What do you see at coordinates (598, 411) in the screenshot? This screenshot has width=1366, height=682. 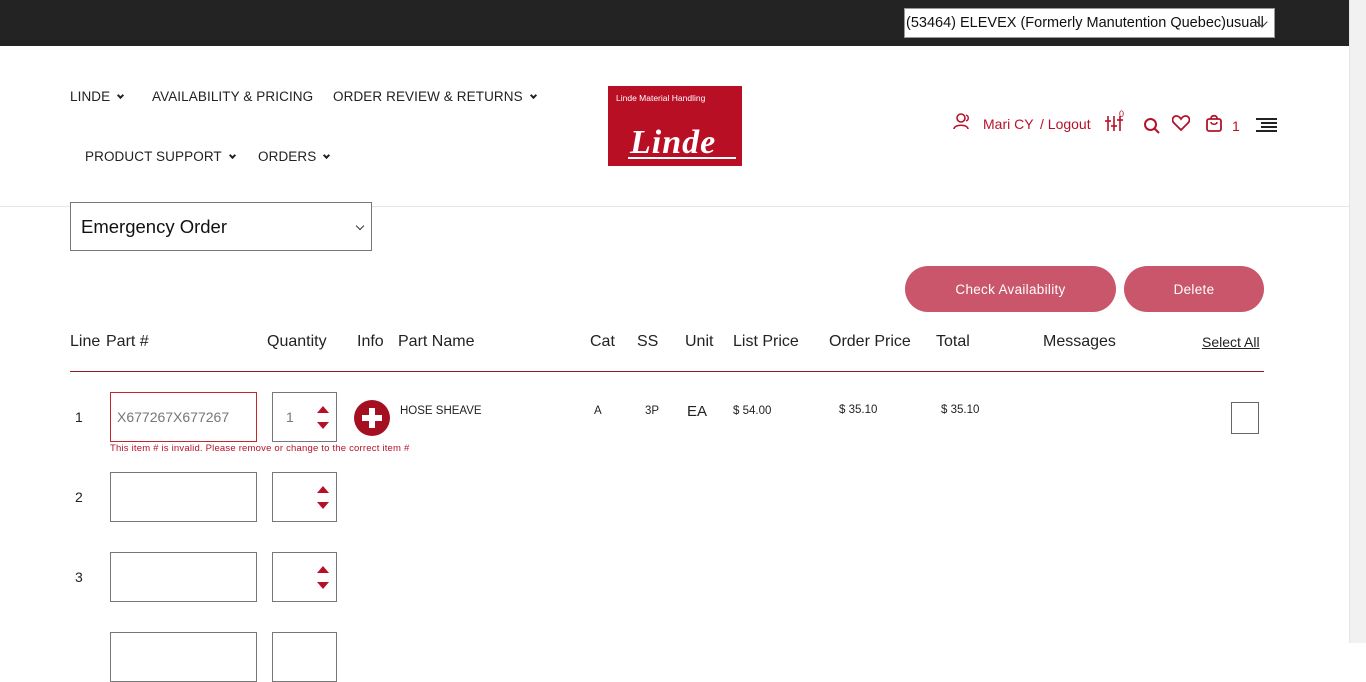 I see `category: A` at bounding box center [598, 411].